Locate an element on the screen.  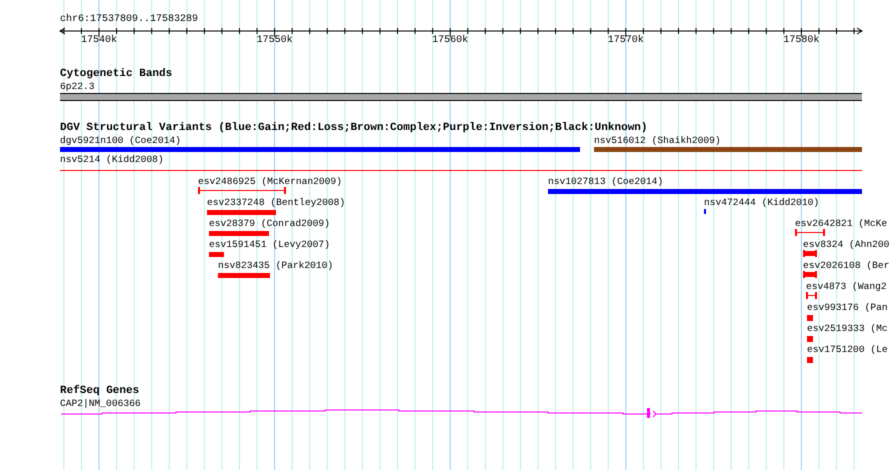
ruler-tick-label: 17570k is located at coordinates (625, 41).